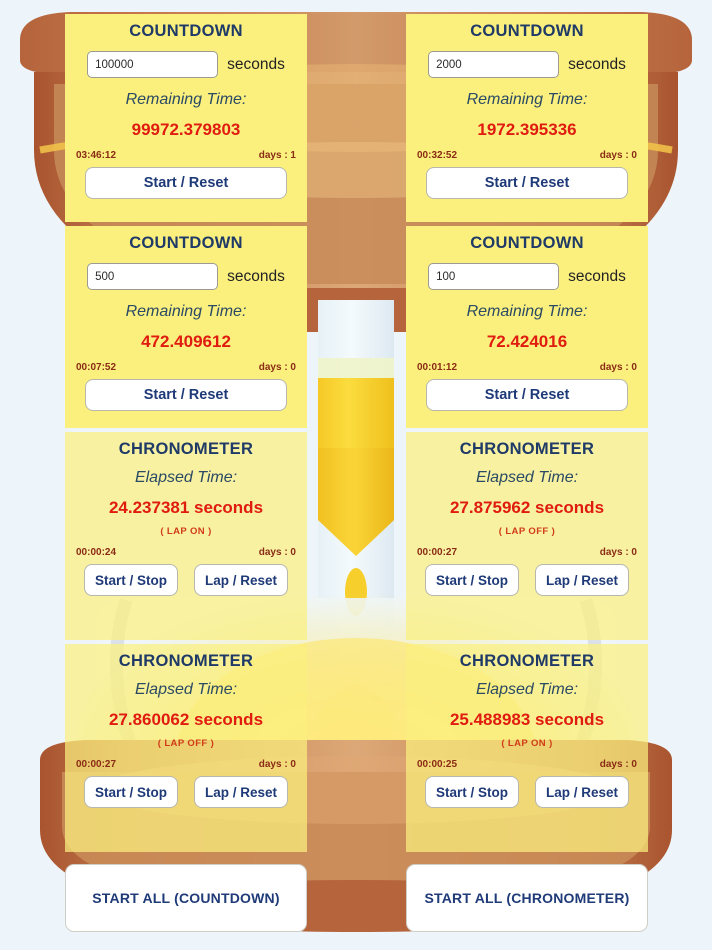 Image resolution: width=712 pixels, height=950 pixels. I want to click on elapsed-time-value: 27.860062 seconds, so click(186, 719).